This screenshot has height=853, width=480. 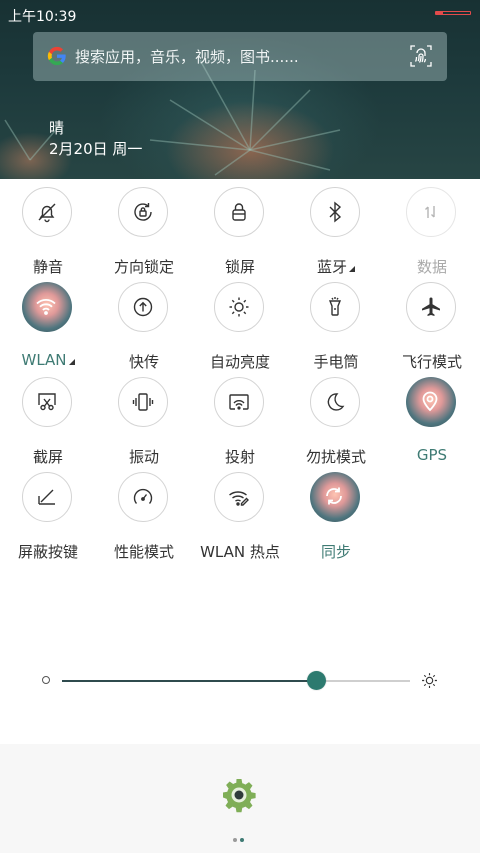 What do you see at coordinates (317, 680) in the screenshot?
I see `slider-thumb` at bounding box center [317, 680].